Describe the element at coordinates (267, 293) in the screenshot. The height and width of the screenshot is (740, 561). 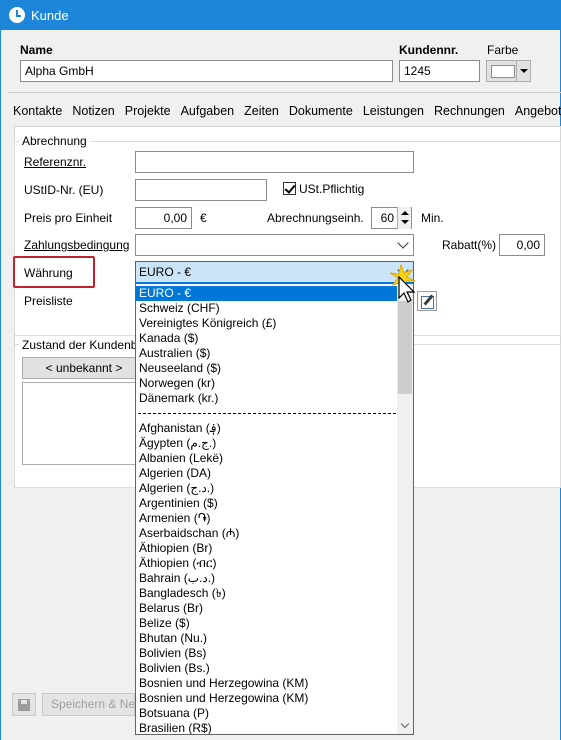
I see `currency-option-selected: EURO - €` at that location.